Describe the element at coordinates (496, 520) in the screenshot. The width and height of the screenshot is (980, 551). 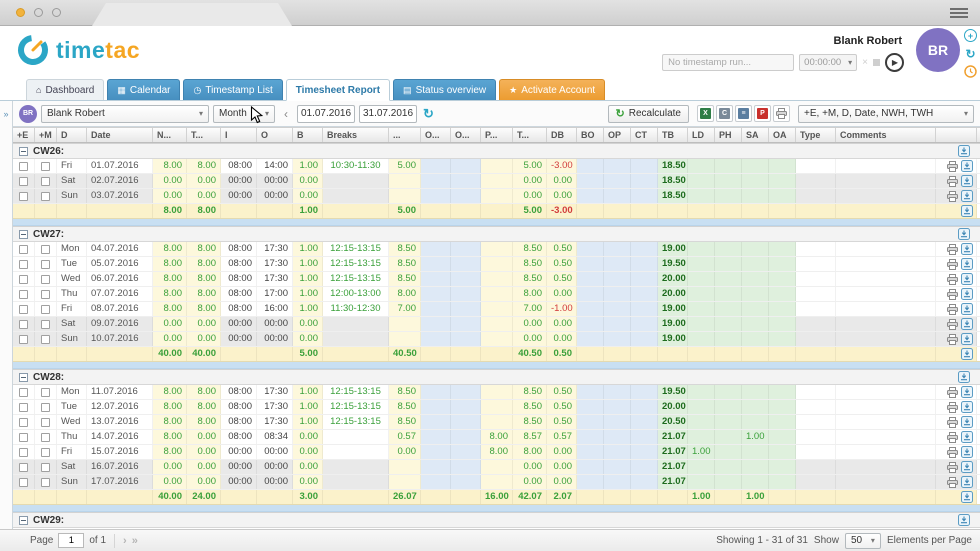
I see `group-header-row: CW29:` at that location.